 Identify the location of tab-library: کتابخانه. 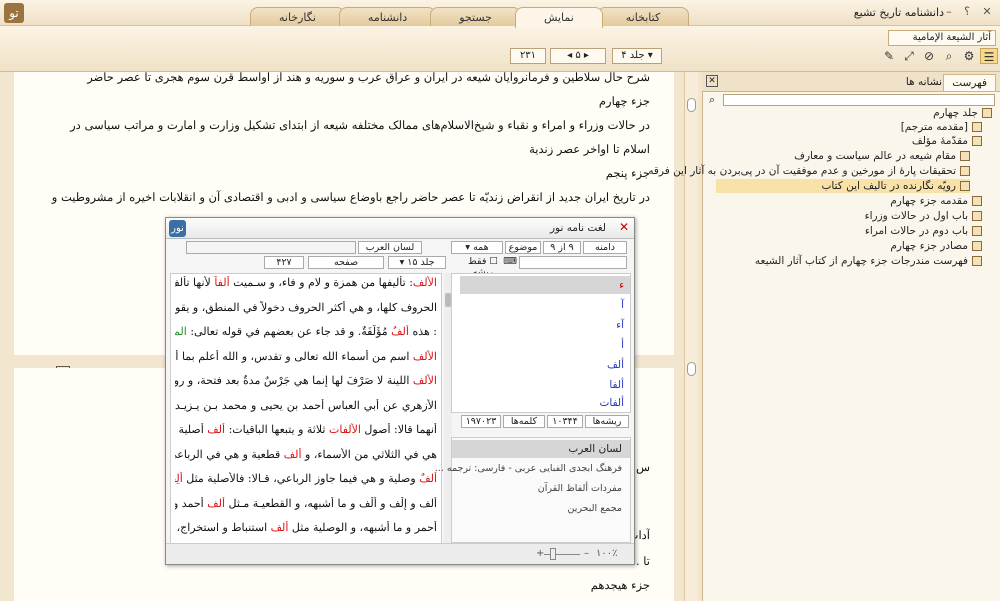
(643, 17).